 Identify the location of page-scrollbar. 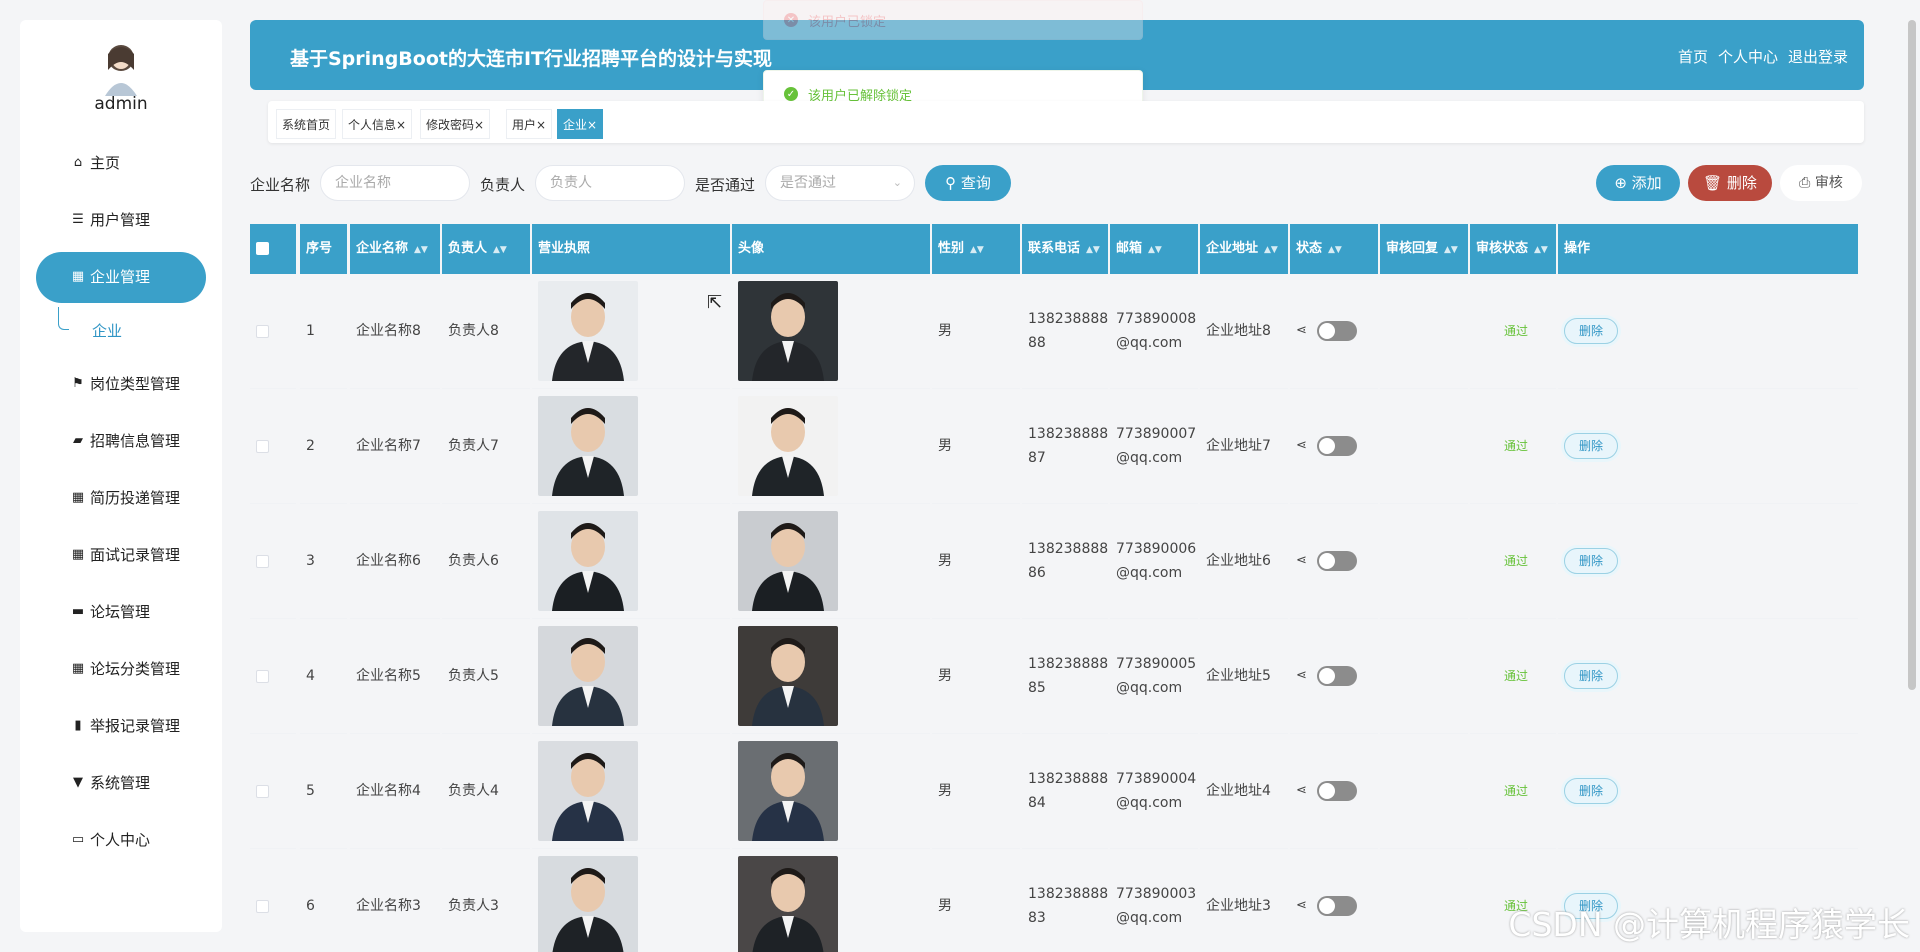
(1912, 355).